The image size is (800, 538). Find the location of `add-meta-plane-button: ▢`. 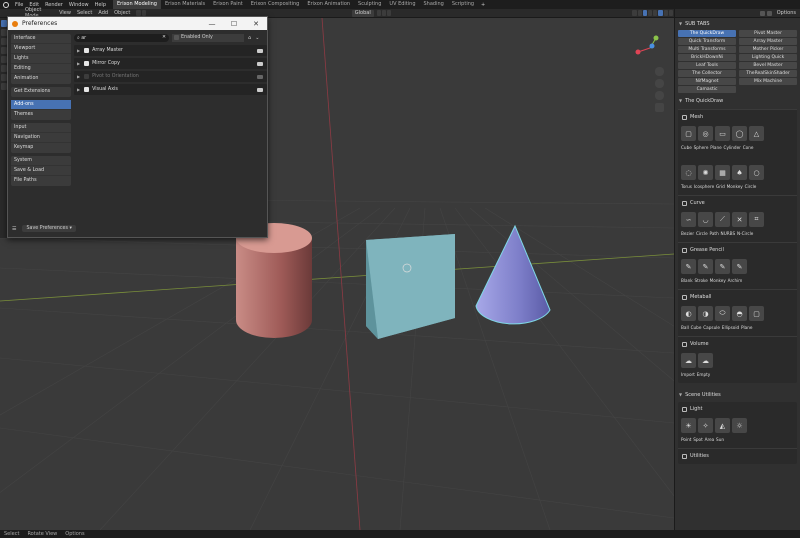

add-meta-plane-button: ▢ is located at coordinates (756, 313).